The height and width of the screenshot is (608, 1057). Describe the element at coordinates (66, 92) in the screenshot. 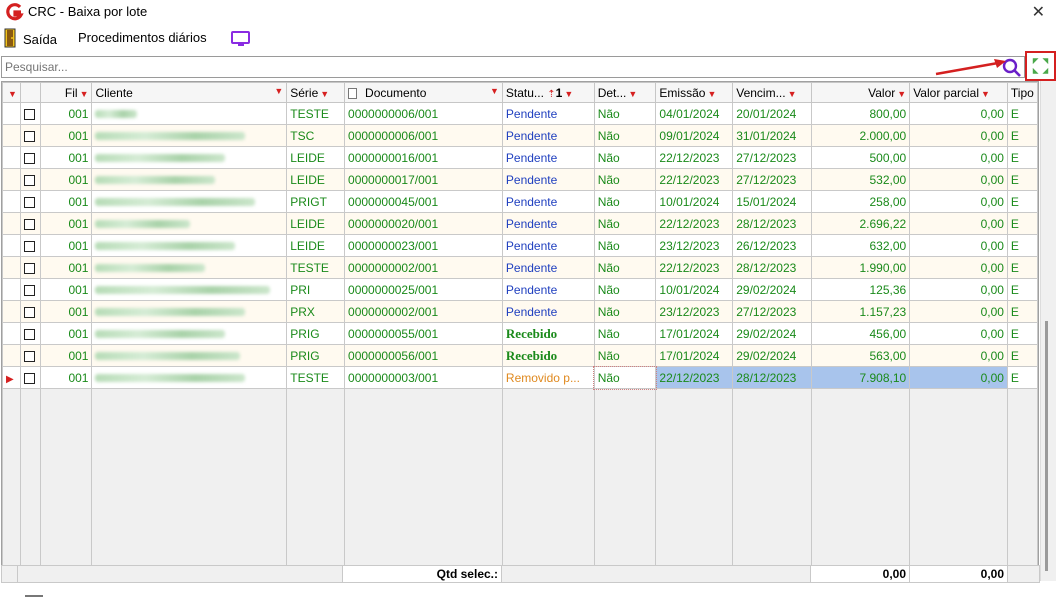

I see `col-header-fil: Fil ▼` at that location.